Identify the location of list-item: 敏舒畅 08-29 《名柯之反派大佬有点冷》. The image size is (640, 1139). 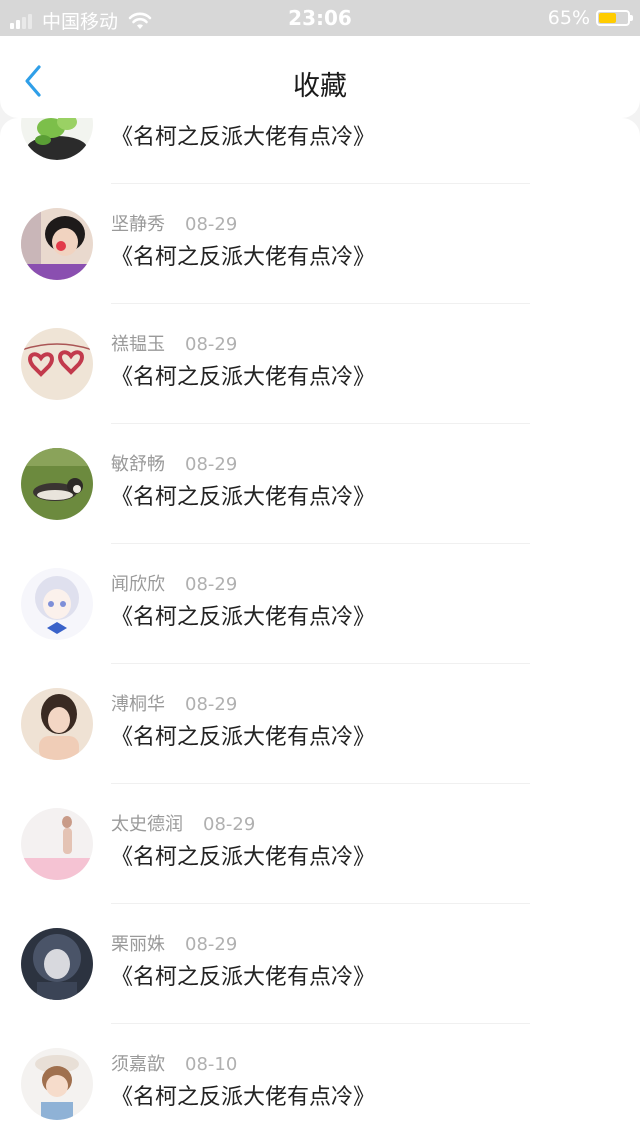
(320, 484).